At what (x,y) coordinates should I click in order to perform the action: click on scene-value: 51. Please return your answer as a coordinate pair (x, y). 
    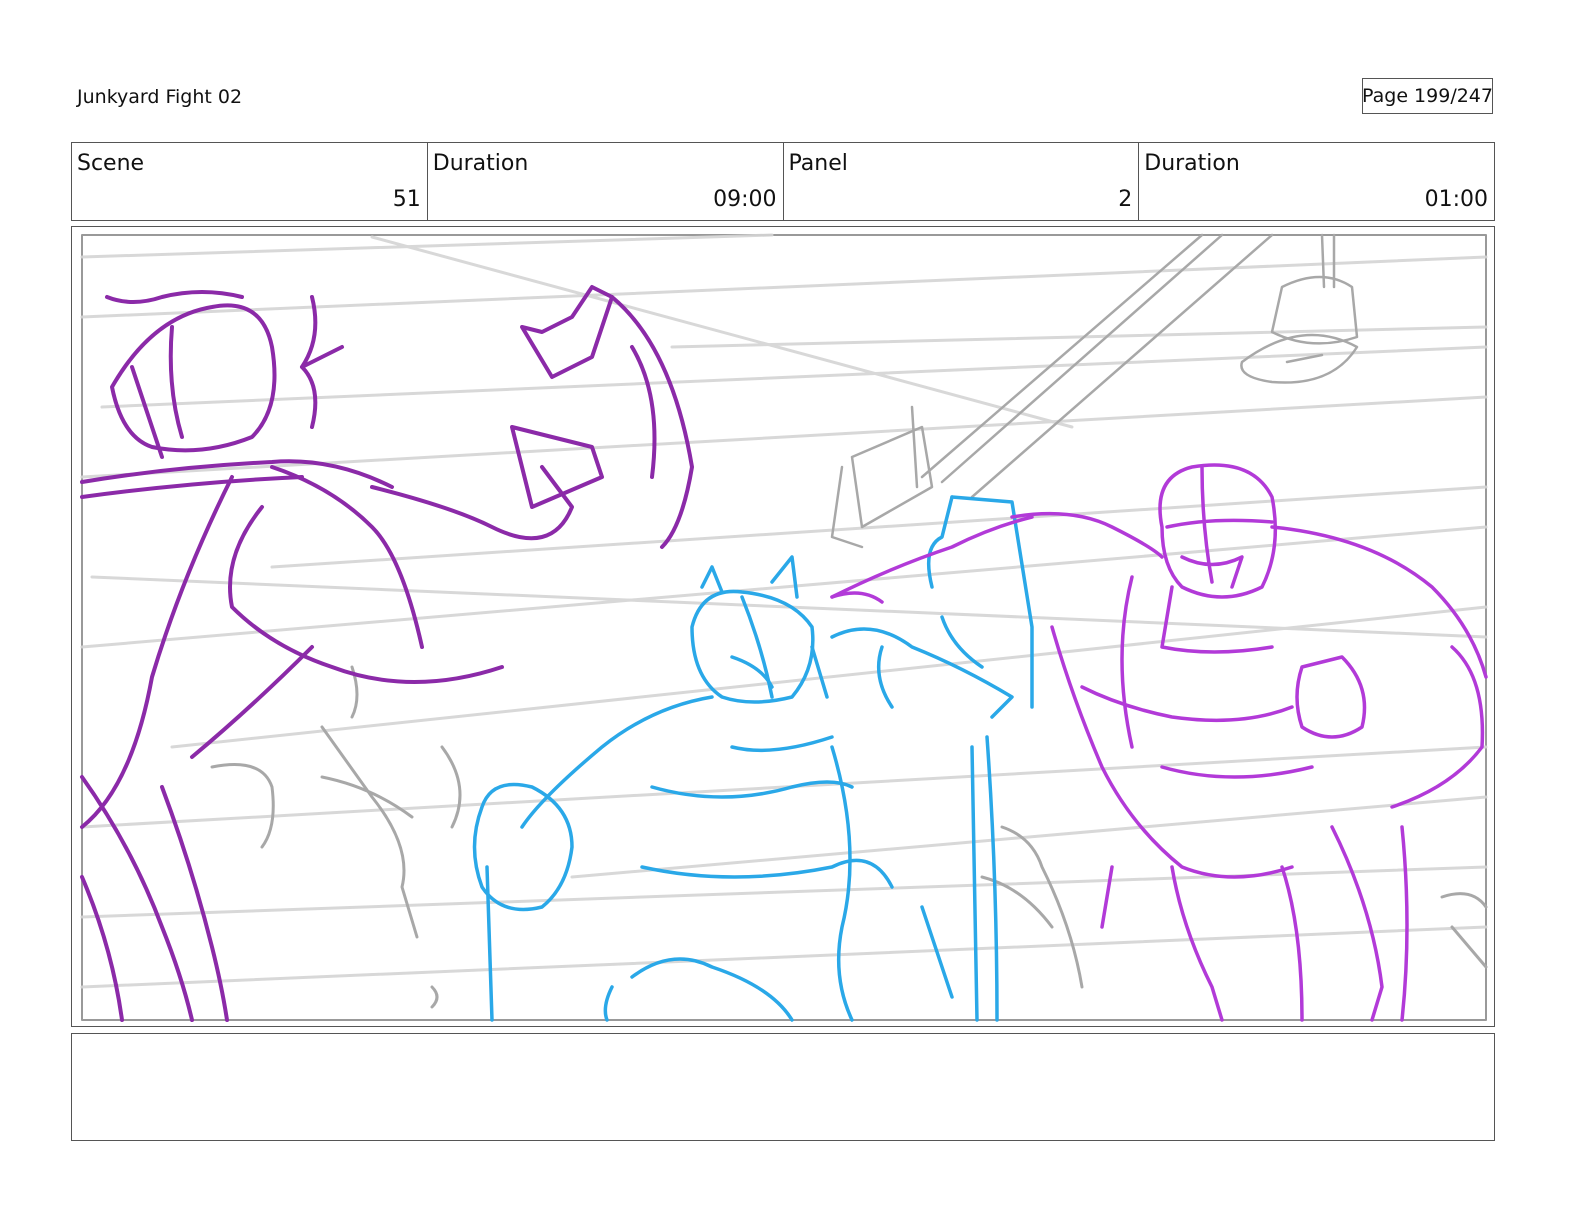
    Looking at the image, I should click on (406, 199).